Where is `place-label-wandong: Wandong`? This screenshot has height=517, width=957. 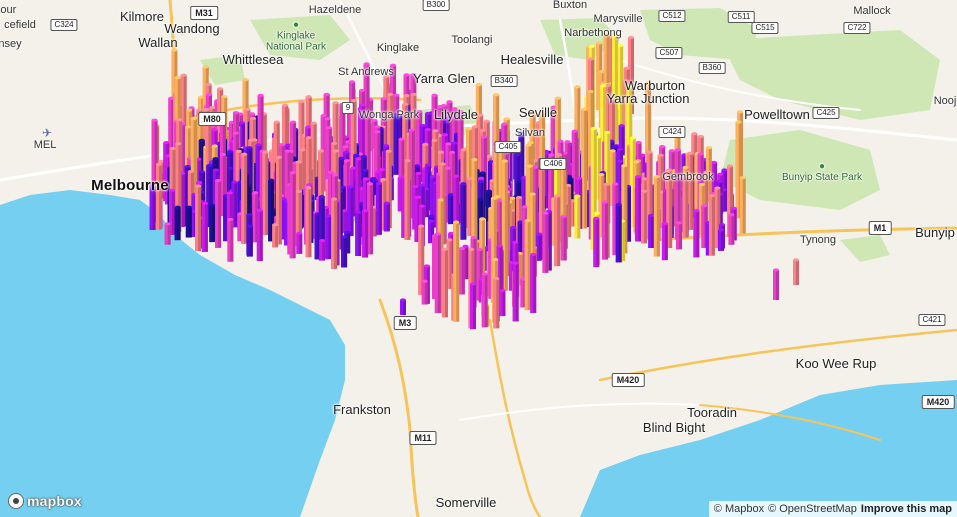 place-label-wandong: Wandong is located at coordinates (192, 28).